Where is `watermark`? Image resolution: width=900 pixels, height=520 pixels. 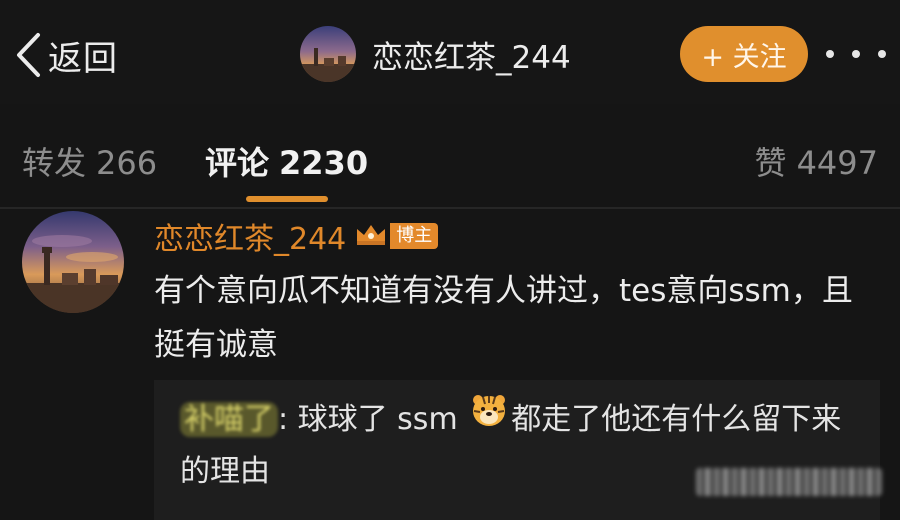 watermark is located at coordinates (789, 482).